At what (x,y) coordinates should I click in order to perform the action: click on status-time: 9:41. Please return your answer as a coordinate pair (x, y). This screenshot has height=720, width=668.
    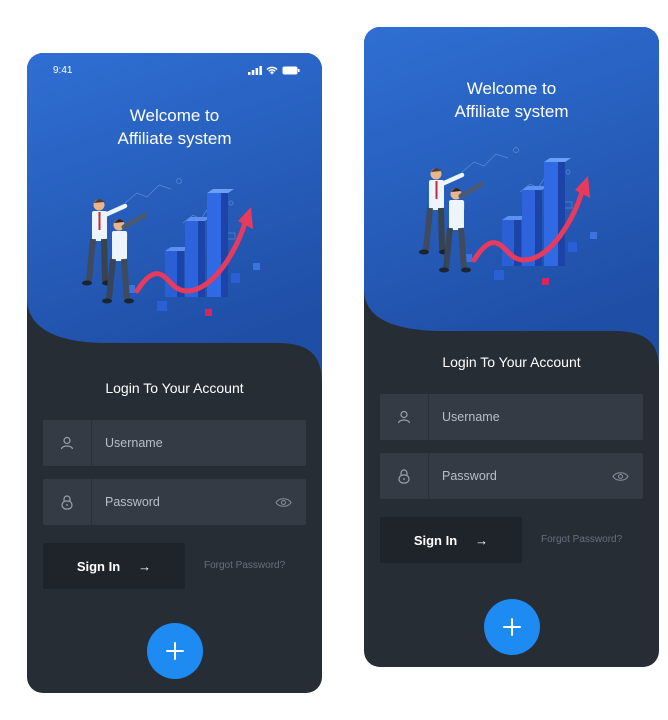
    Looking at the image, I should click on (63, 70).